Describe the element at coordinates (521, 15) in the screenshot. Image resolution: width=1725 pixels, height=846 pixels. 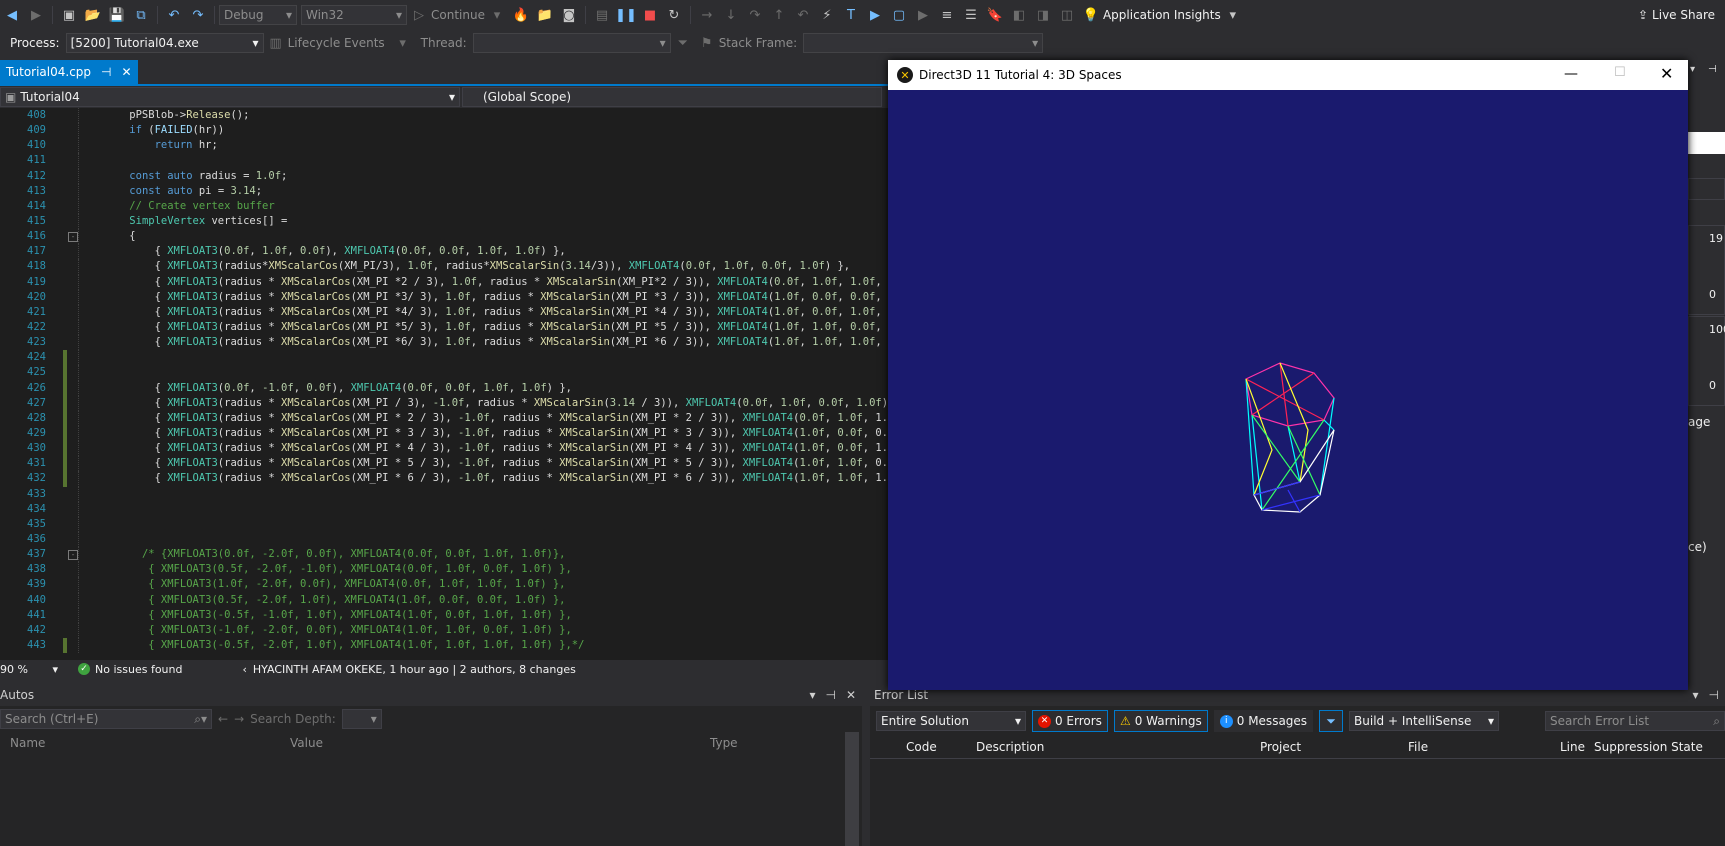
I see `hot-reload-icon: 🔥` at that location.